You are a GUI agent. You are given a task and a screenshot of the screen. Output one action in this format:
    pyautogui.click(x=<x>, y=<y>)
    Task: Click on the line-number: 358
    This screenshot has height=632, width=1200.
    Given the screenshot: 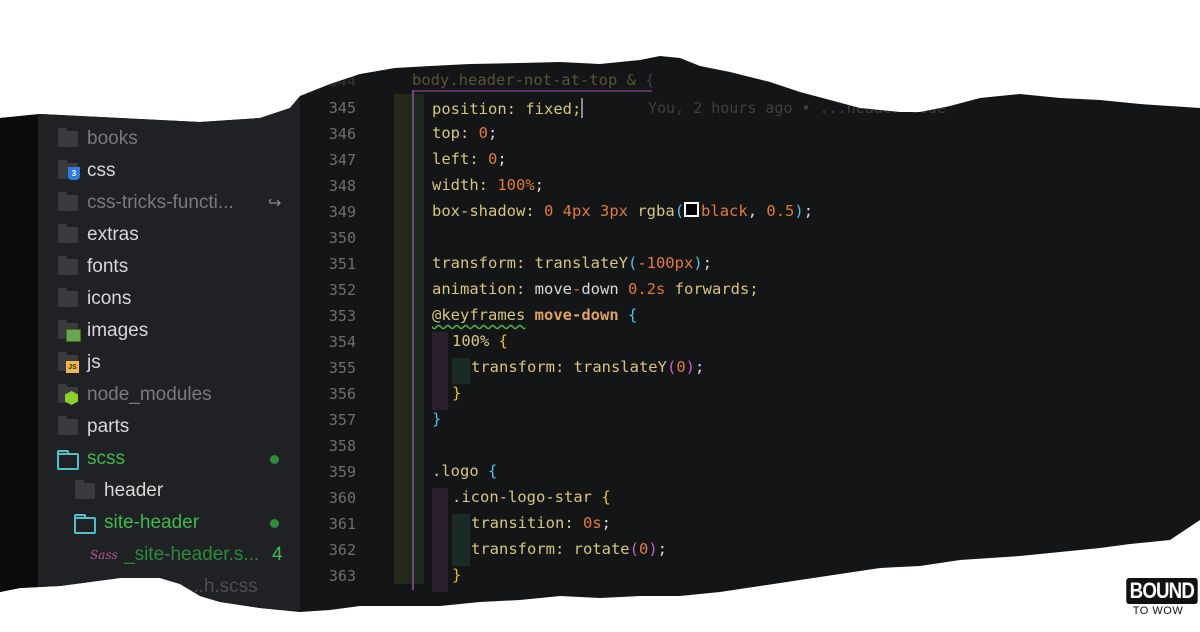 What is the action you would take?
    pyautogui.click(x=342, y=446)
    